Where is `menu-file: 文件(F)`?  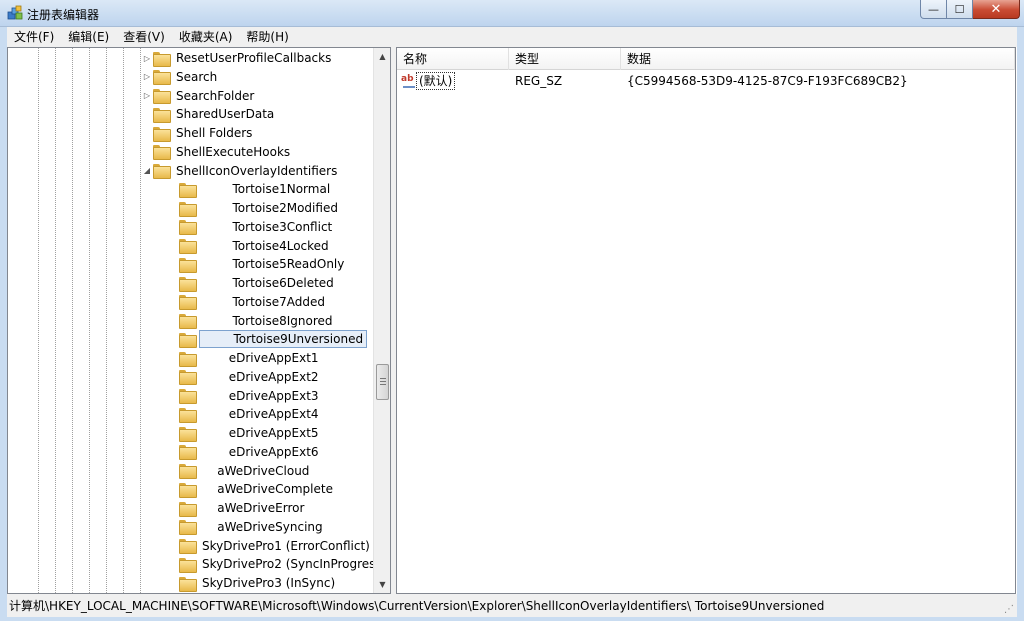 menu-file: 文件(F) is located at coordinates (34, 37).